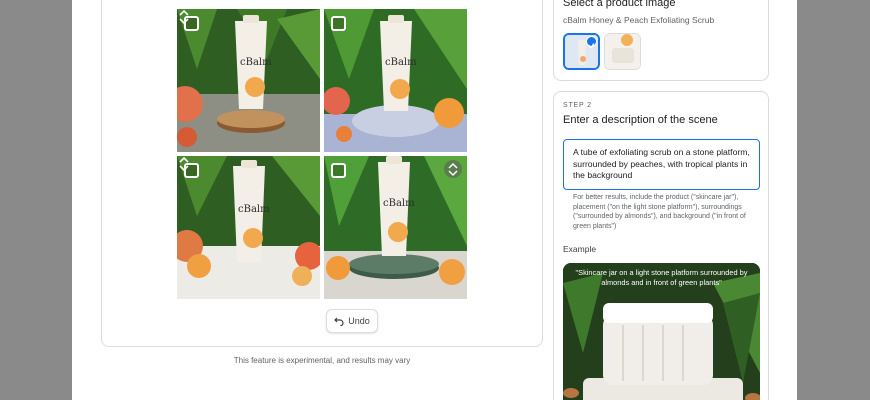  What do you see at coordinates (619, 4) in the screenshot?
I see `step1-heading: Select a product image` at bounding box center [619, 4].